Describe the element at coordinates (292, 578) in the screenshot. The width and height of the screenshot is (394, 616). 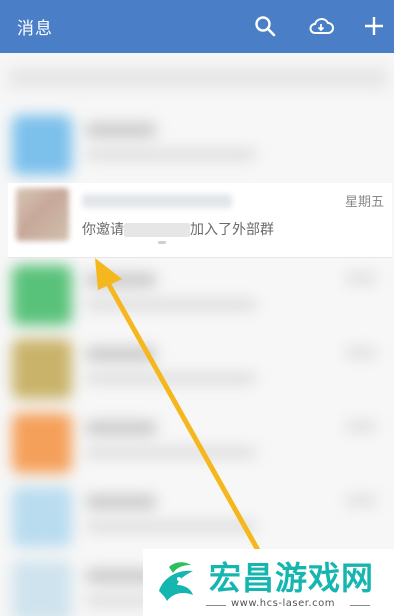
I see `watermark-brand: 宏昌游戏网` at that location.